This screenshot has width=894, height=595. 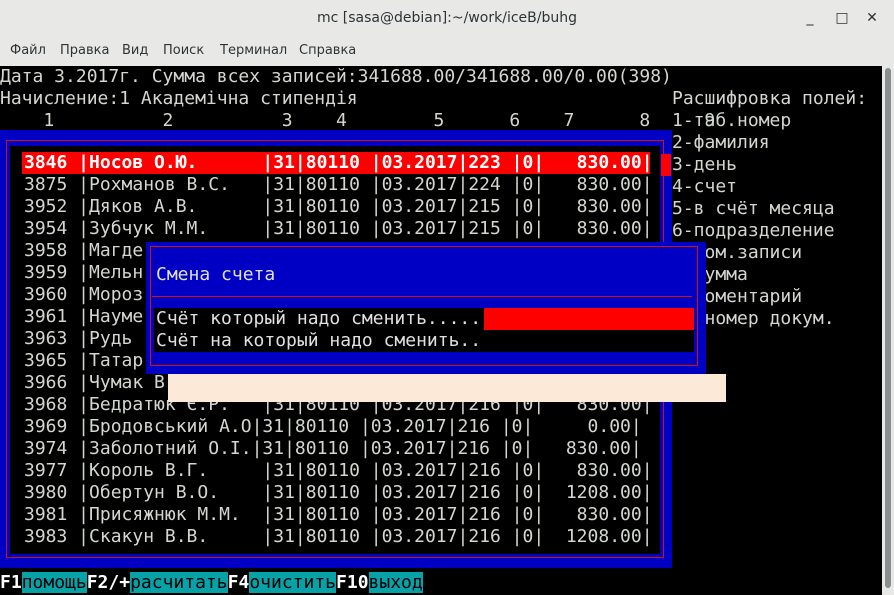 I want to click on legend-item: 5-в счёт месяца, so click(x=753, y=208).